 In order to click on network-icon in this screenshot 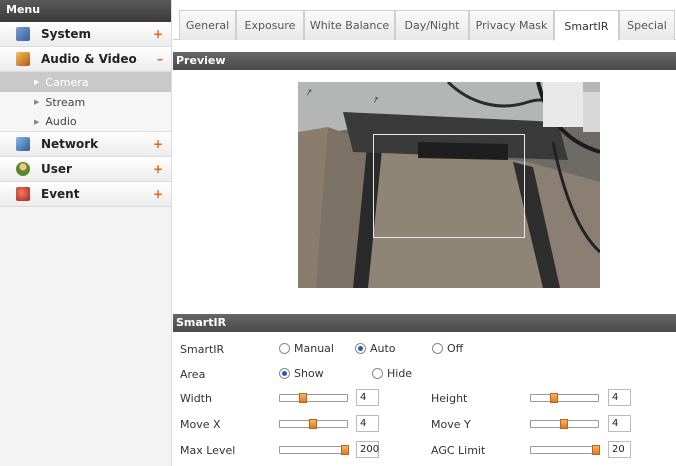, I will do `click(23, 144)`.